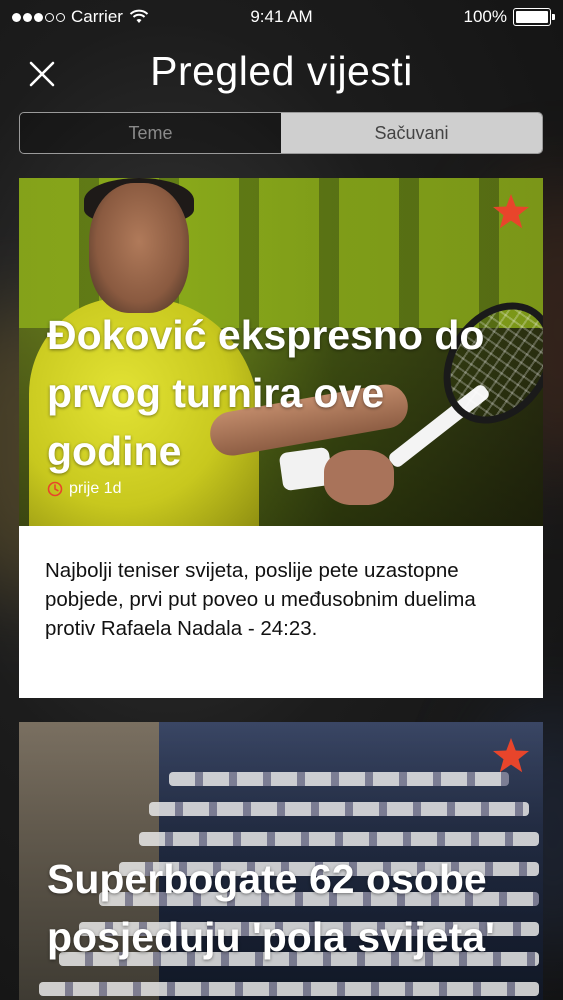 This screenshot has height=1000, width=563. Describe the element at coordinates (150, 133) in the screenshot. I see `tab-teme: Teme` at that location.